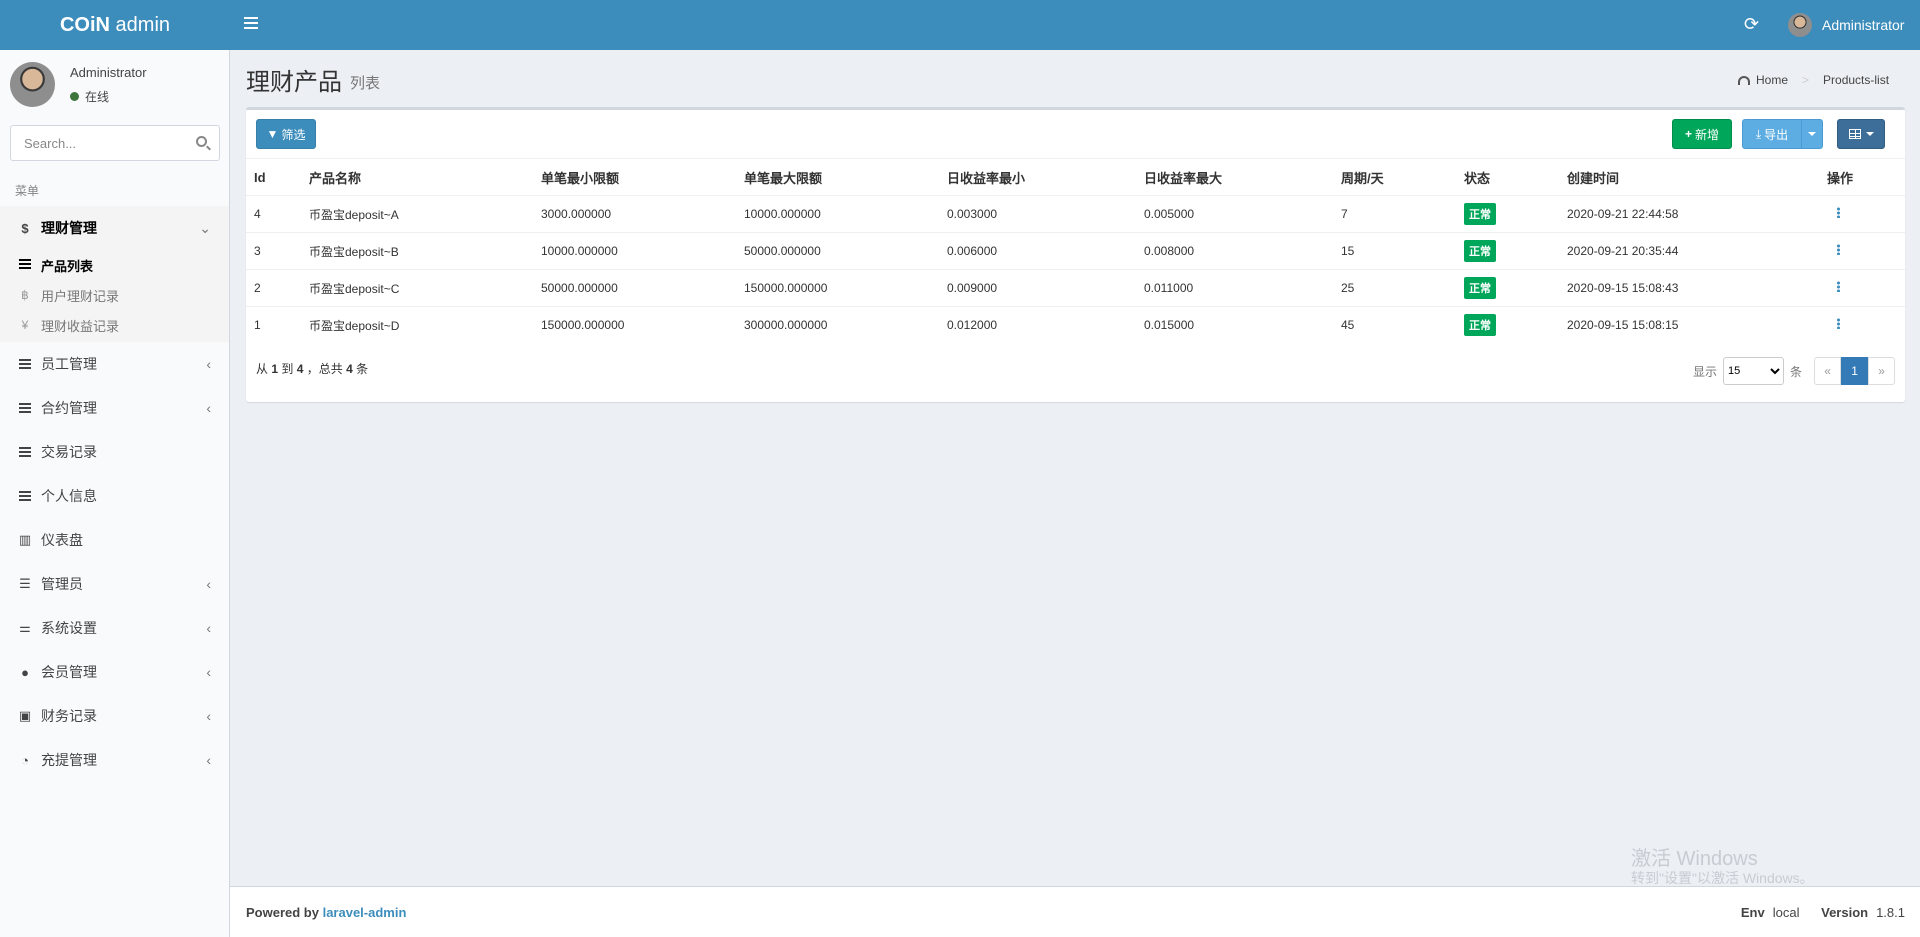  What do you see at coordinates (80, 296) in the screenshot?
I see `sidebar-subitem-label: 用户理财记录` at bounding box center [80, 296].